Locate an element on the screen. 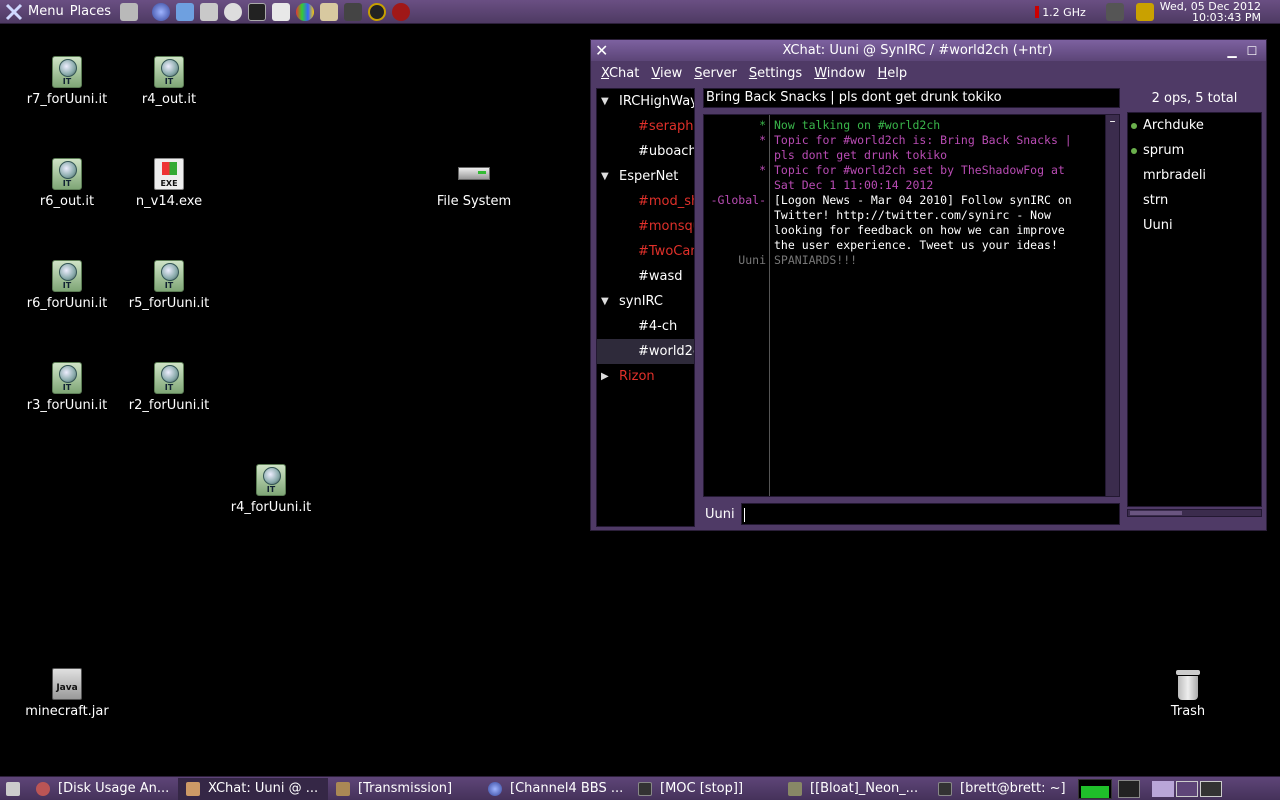 This screenshot has height=800, width=1280. task-item: [MOC [stop]] is located at coordinates (705, 789).